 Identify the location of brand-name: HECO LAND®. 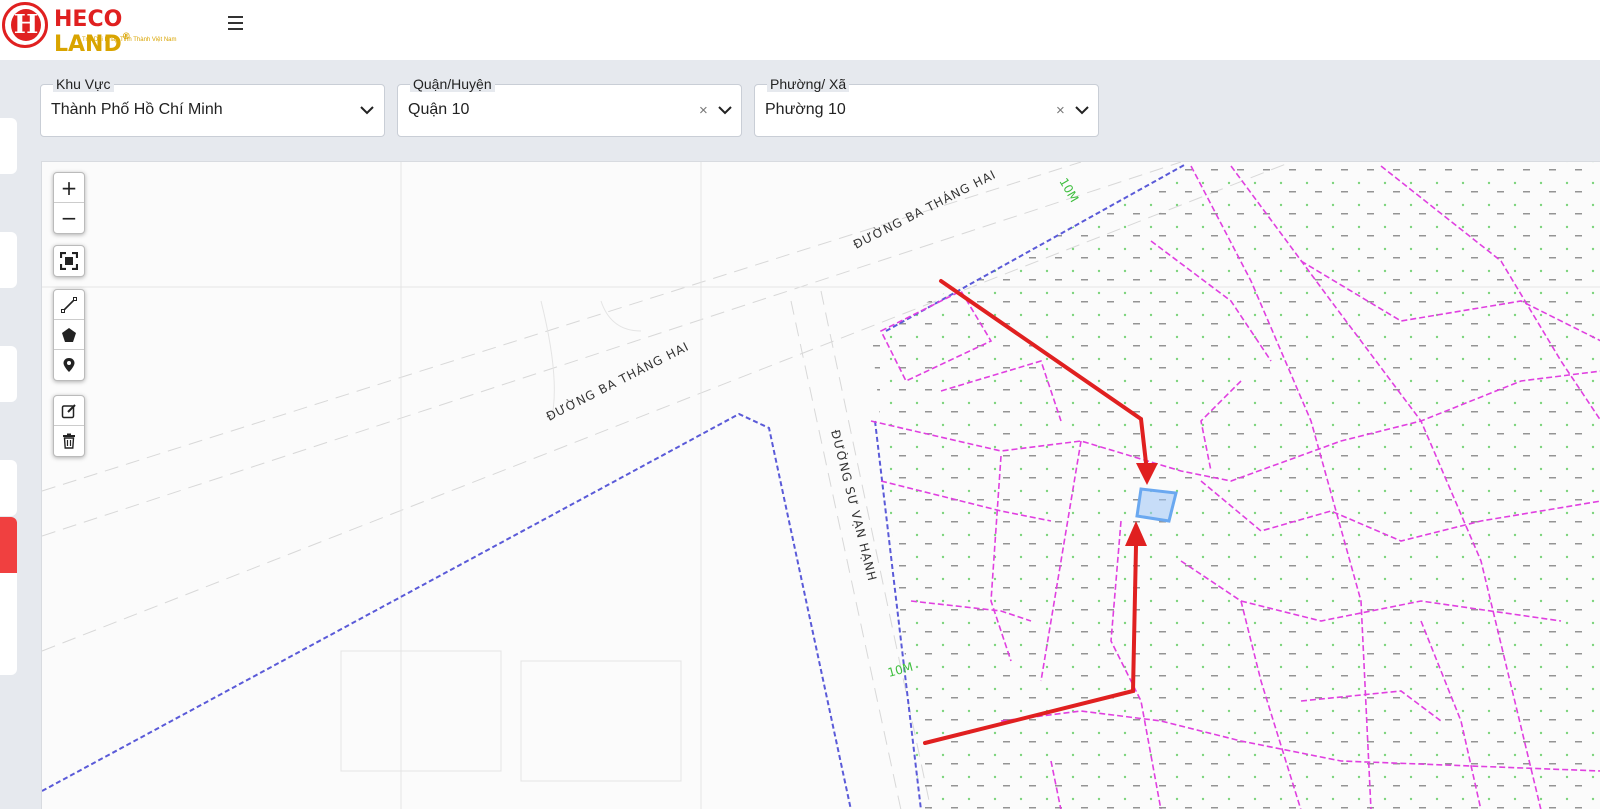
(113, 32).